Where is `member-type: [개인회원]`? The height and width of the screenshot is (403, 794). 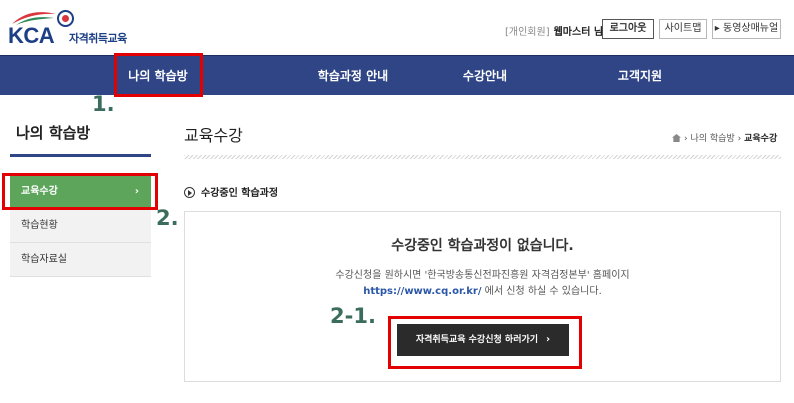
member-type: [개인회원] is located at coordinates (527, 32).